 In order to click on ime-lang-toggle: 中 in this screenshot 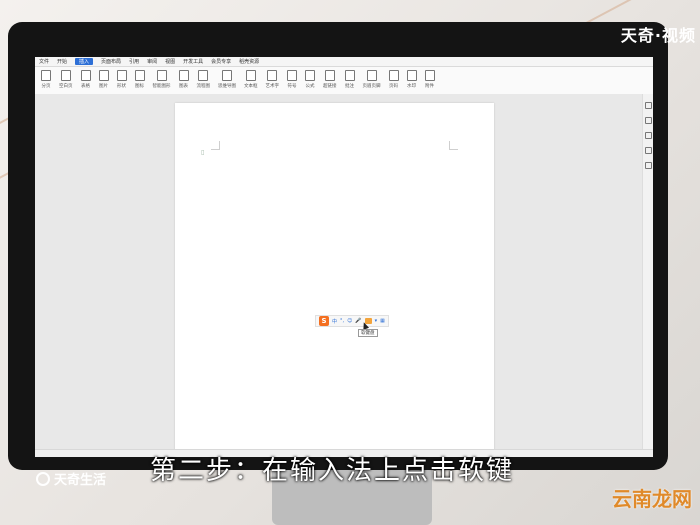, I will do `click(334, 321)`.